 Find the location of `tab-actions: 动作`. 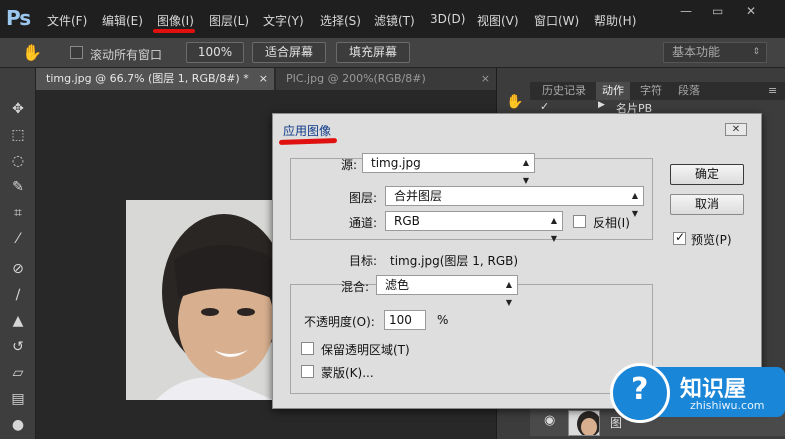

tab-actions: 动作 is located at coordinates (613, 91).